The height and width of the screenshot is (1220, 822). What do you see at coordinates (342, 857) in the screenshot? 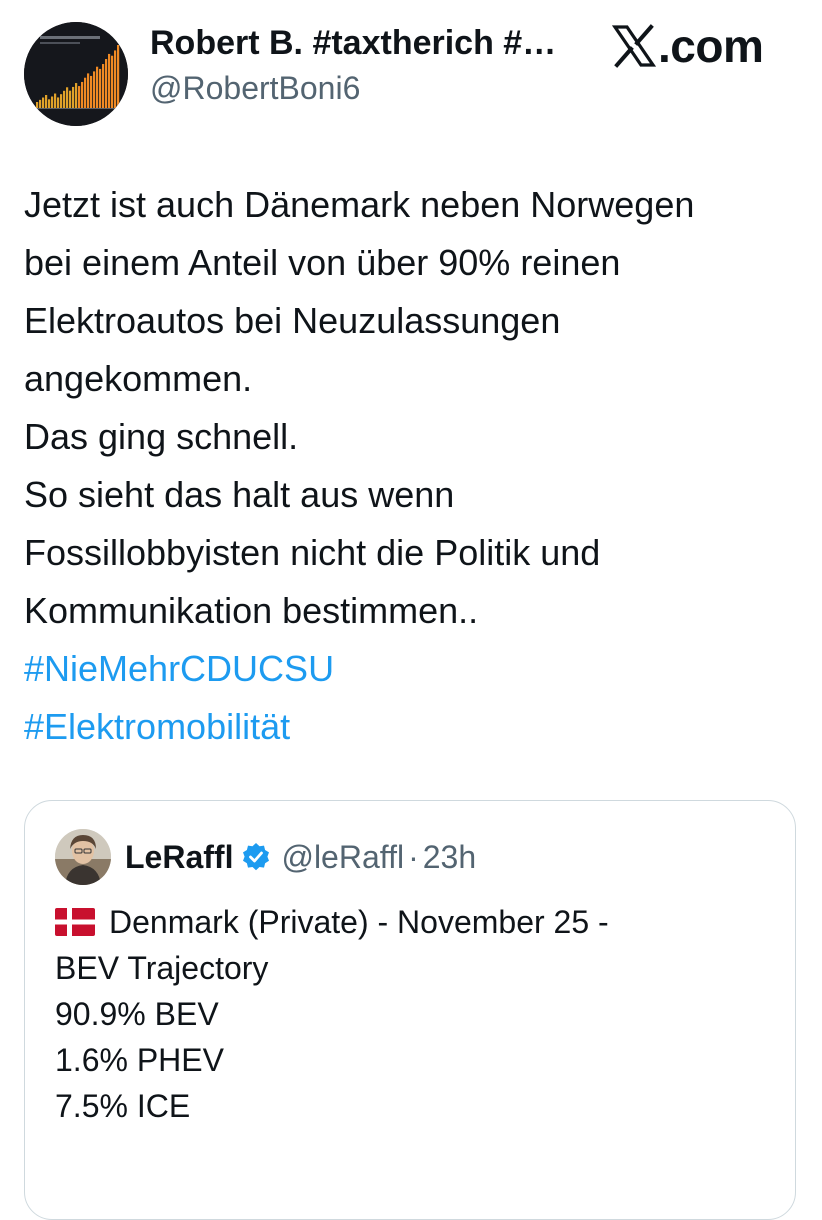
I see `quoted-author-handle: @leRaffl` at bounding box center [342, 857].